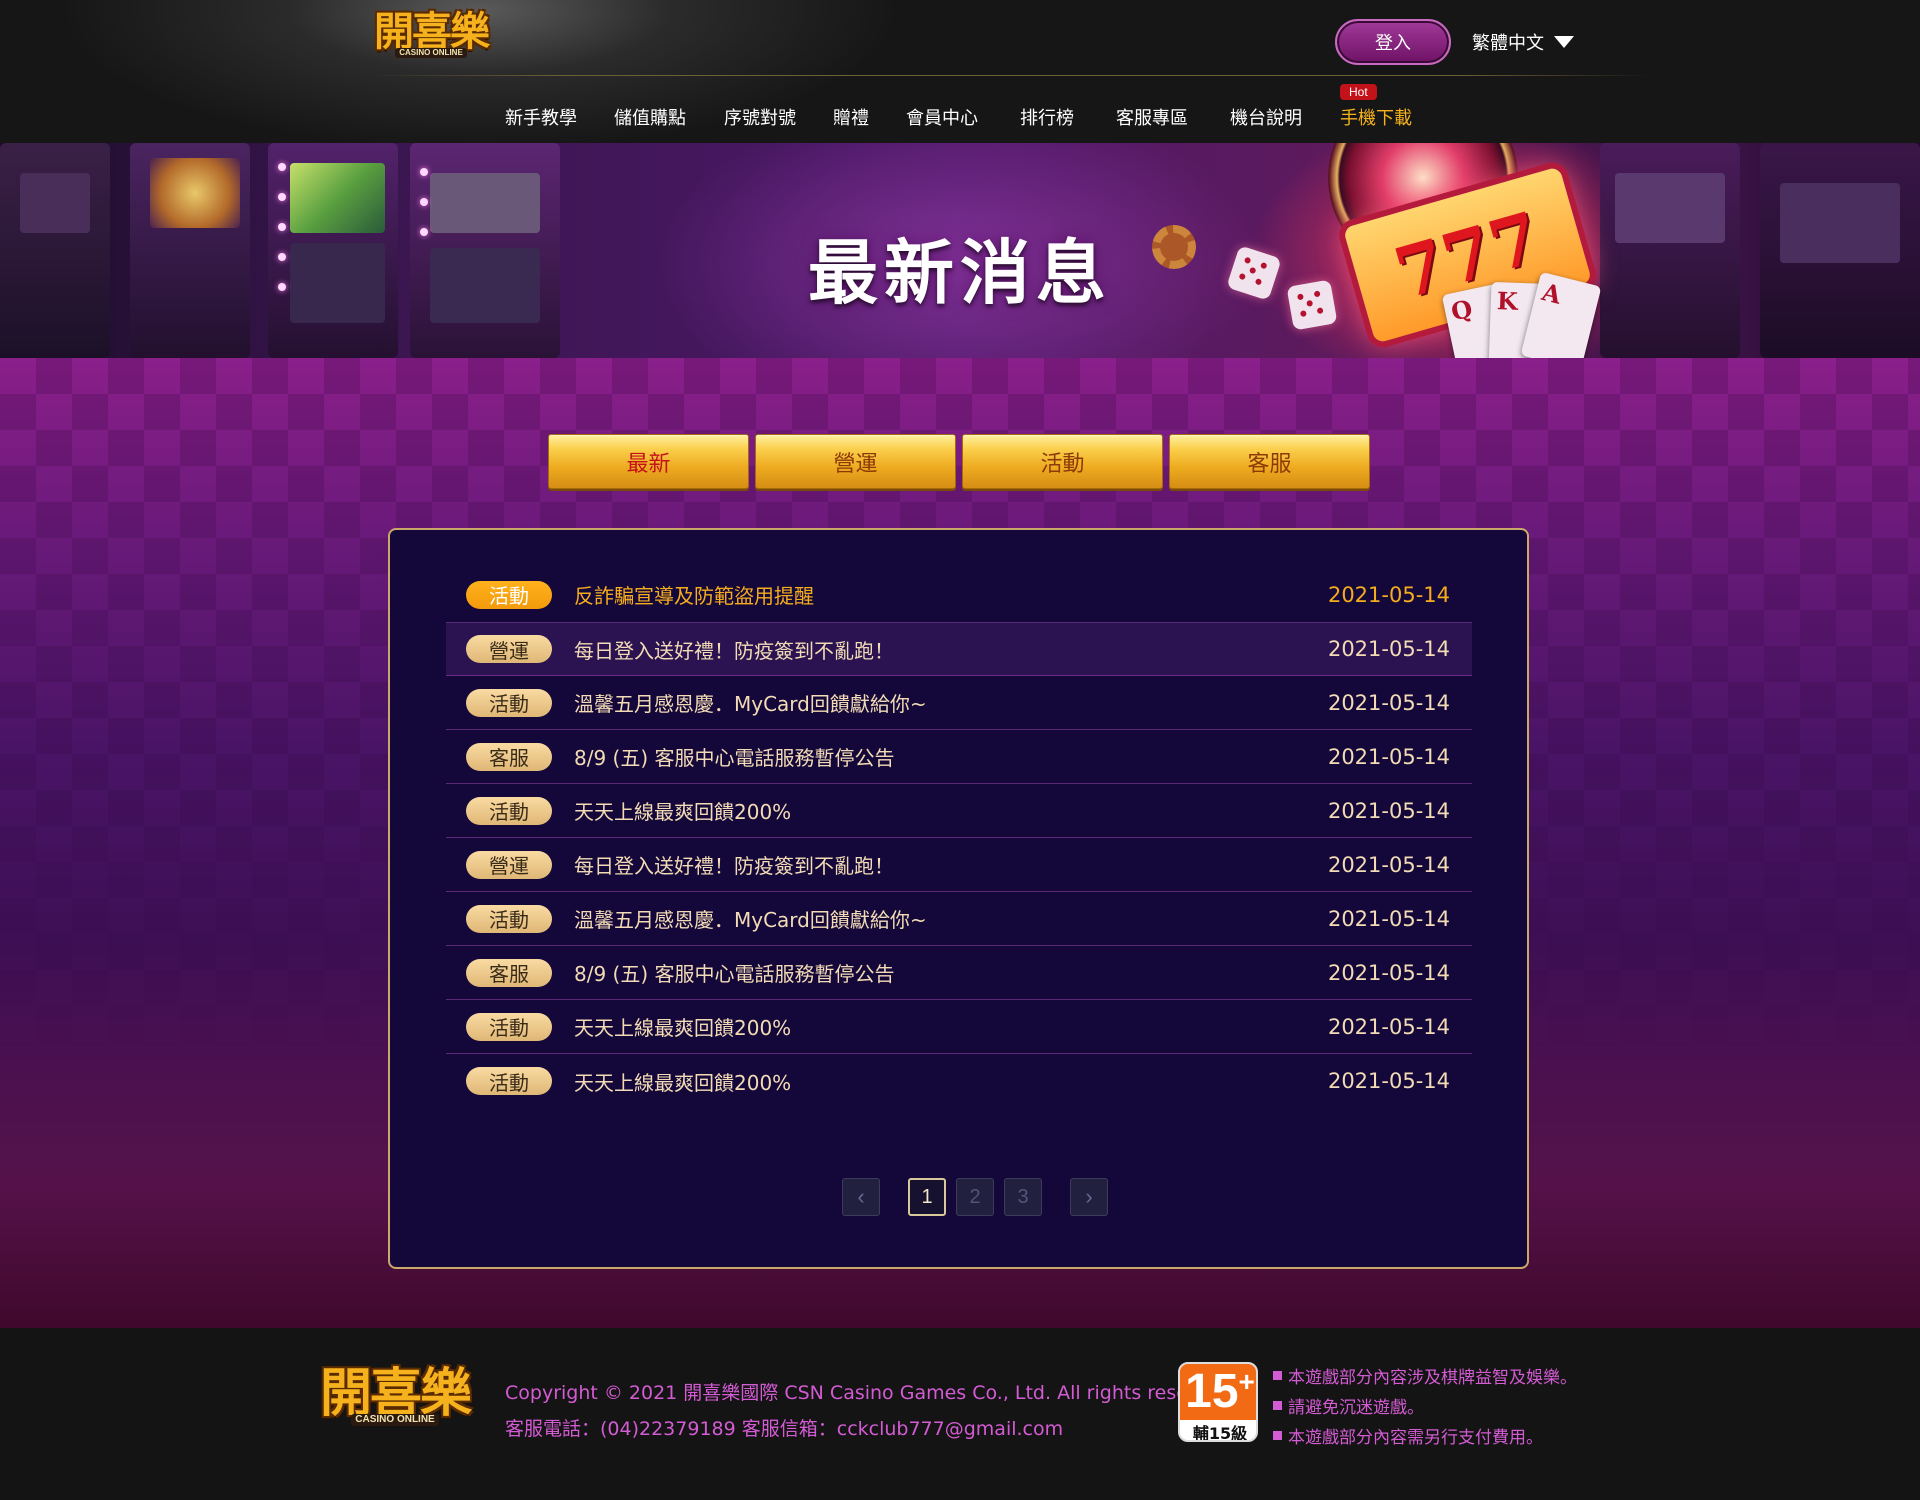 The height and width of the screenshot is (1500, 1920). Describe the element at coordinates (1266, 117) in the screenshot. I see `nav-item-machine-guide: 機台說明` at that location.